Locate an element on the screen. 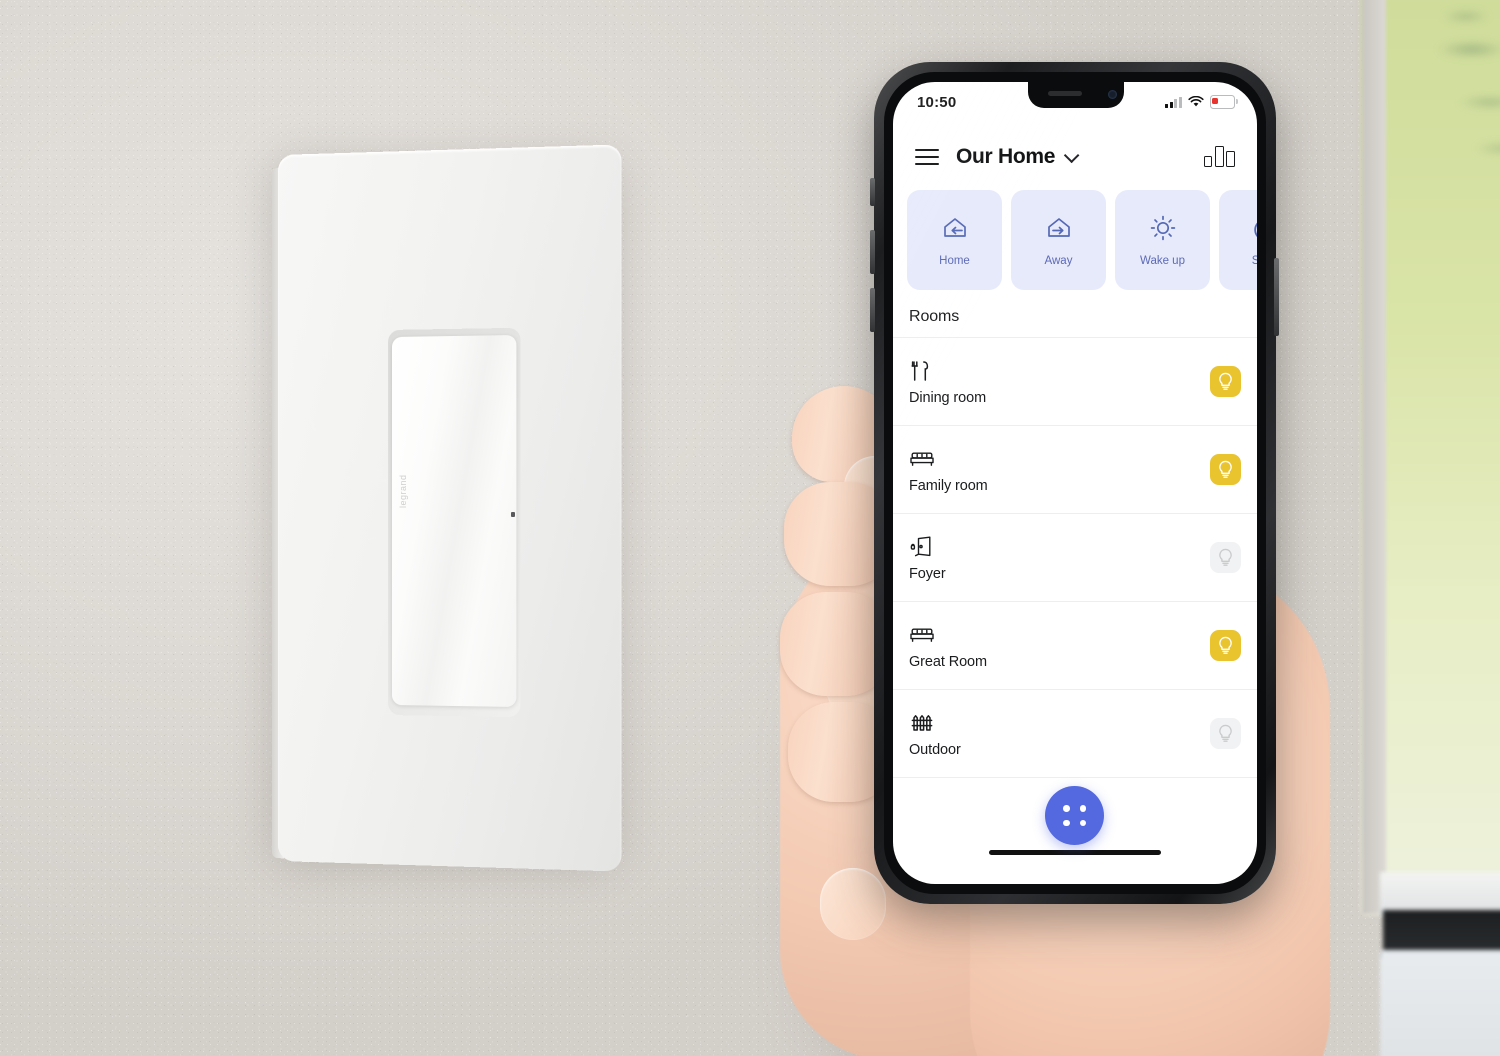 This screenshot has width=1500, height=1056. light-toggle-dining-room is located at coordinates (1225, 381).